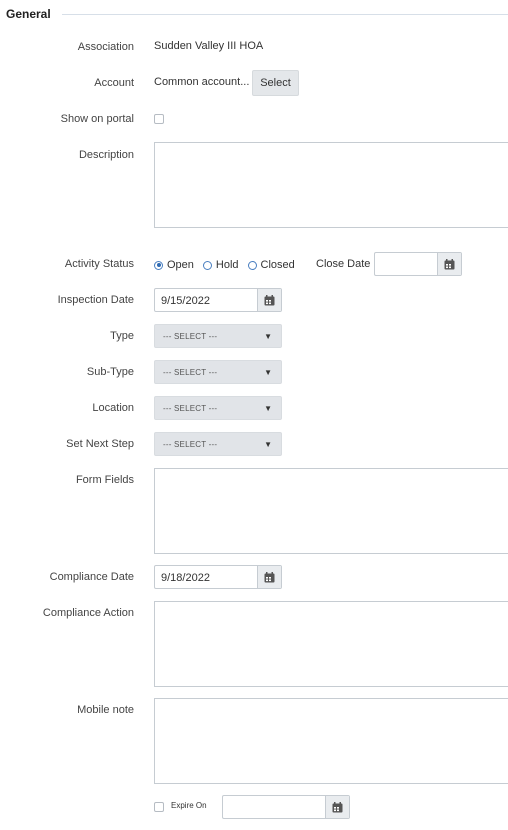 The height and width of the screenshot is (830, 508). I want to click on inspection-date-input: 9/15/2022, so click(218, 300).